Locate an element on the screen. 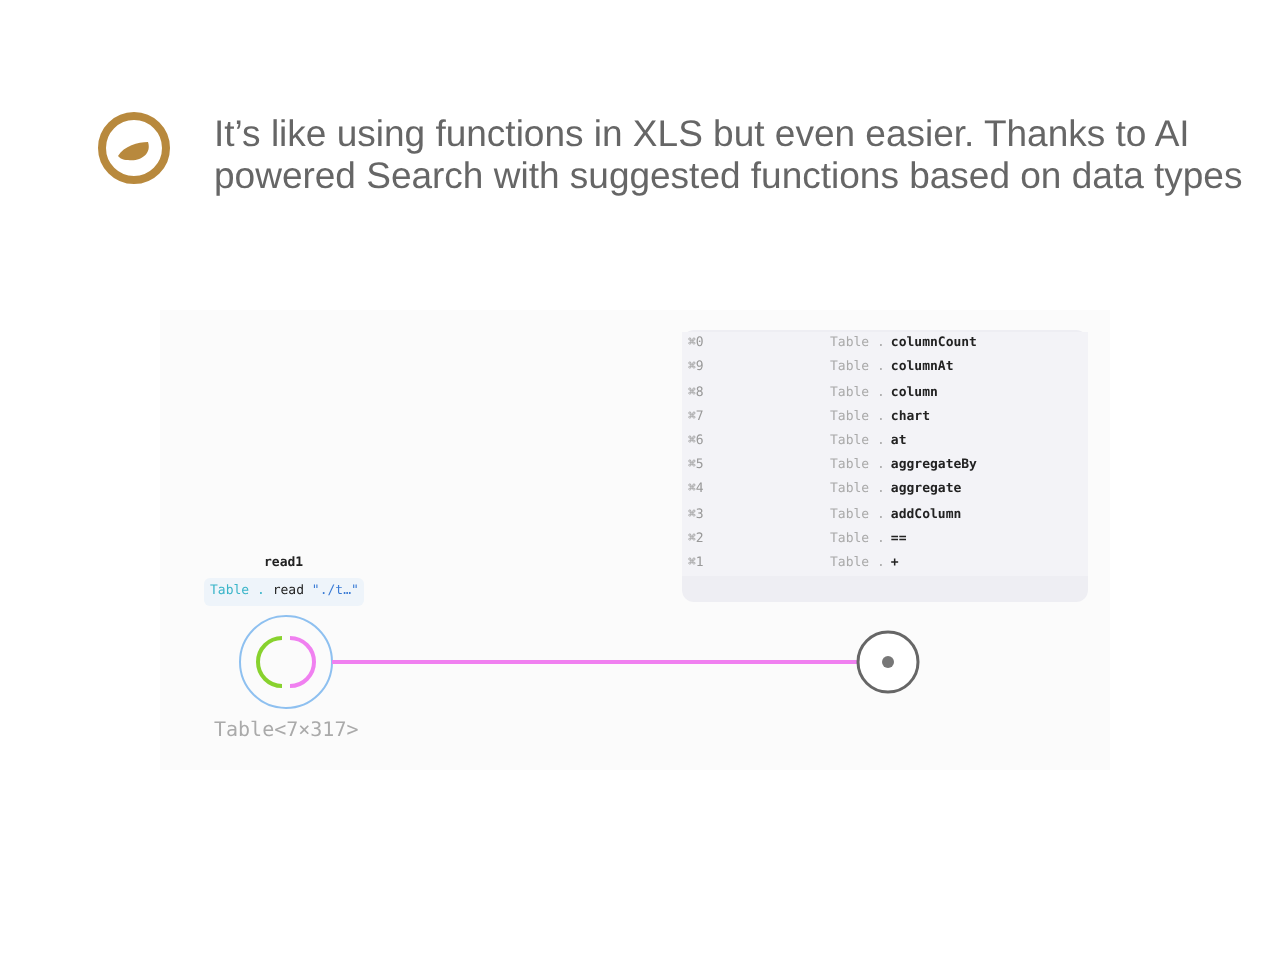 This screenshot has width=1276, height=958. output-type: Table<7×317> is located at coordinates (286, 732).